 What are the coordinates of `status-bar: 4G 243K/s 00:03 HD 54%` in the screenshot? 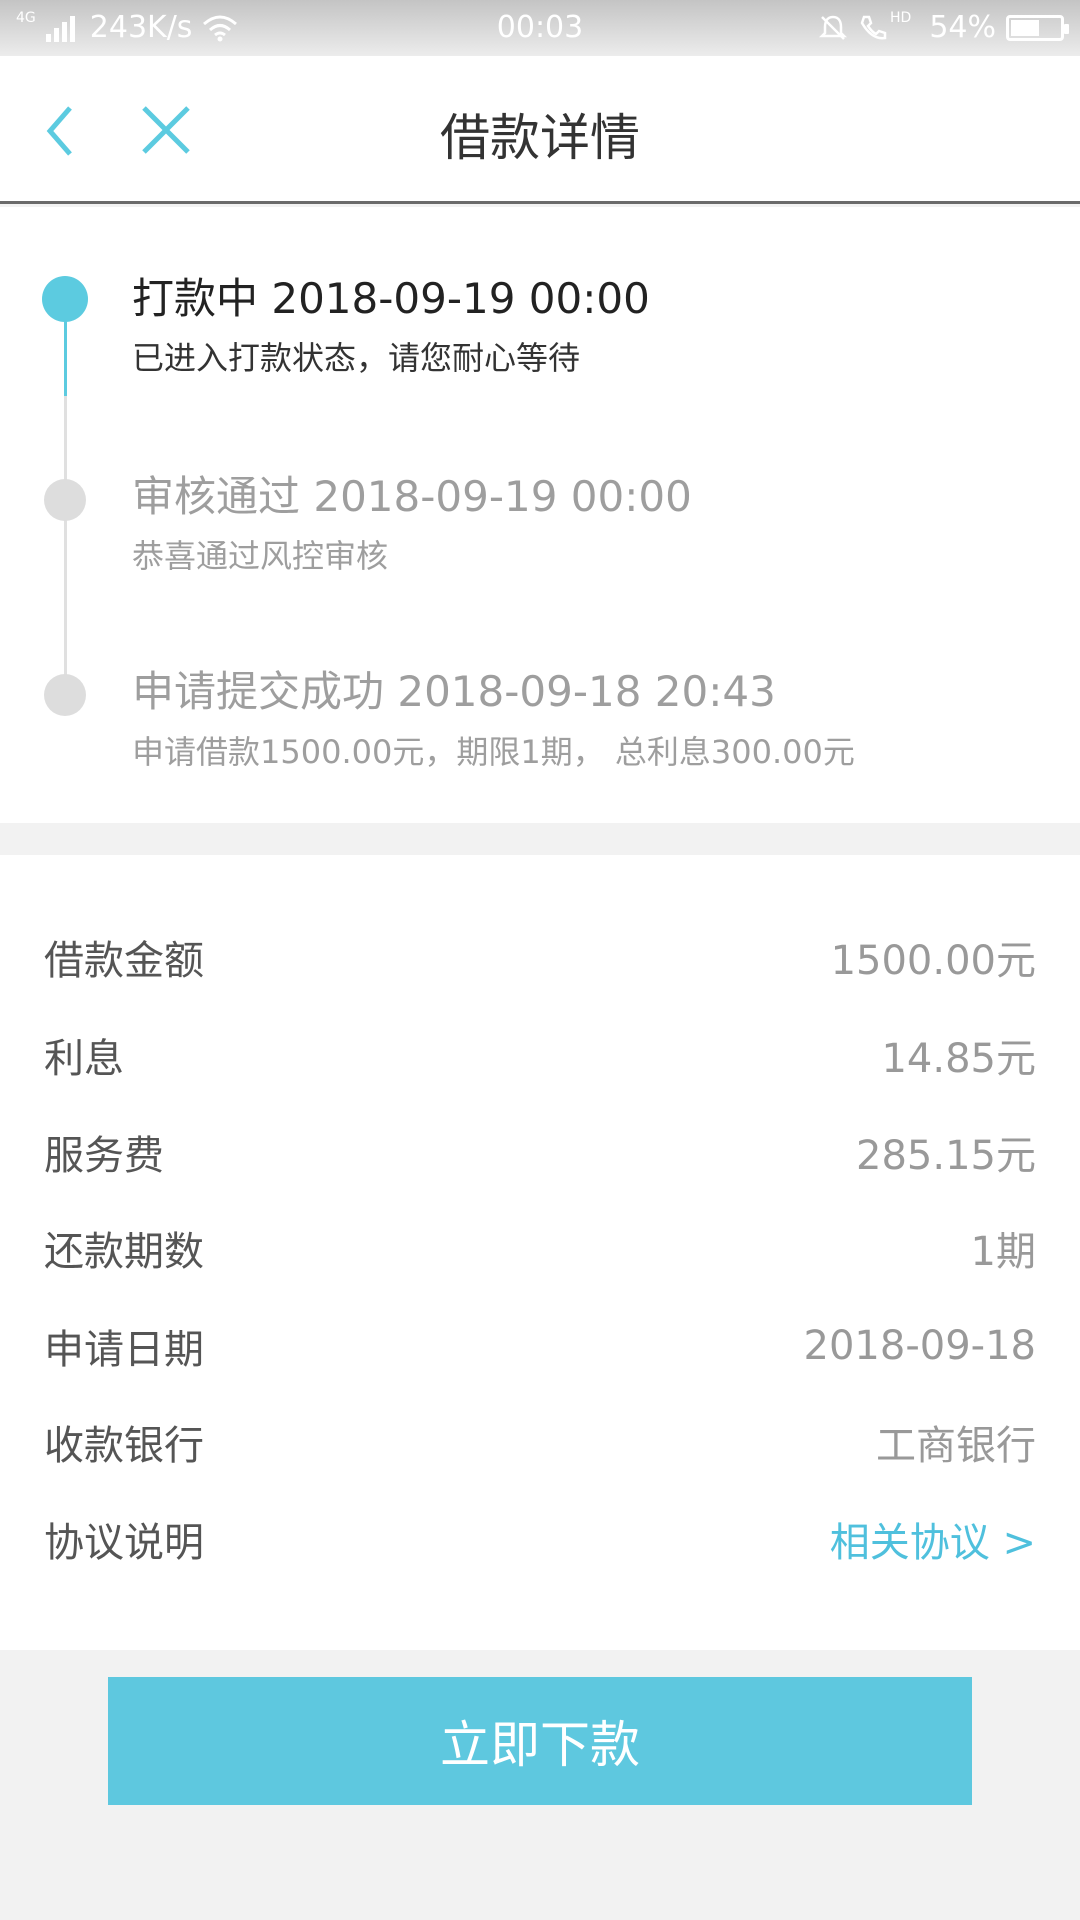 It's located at (540, 28).